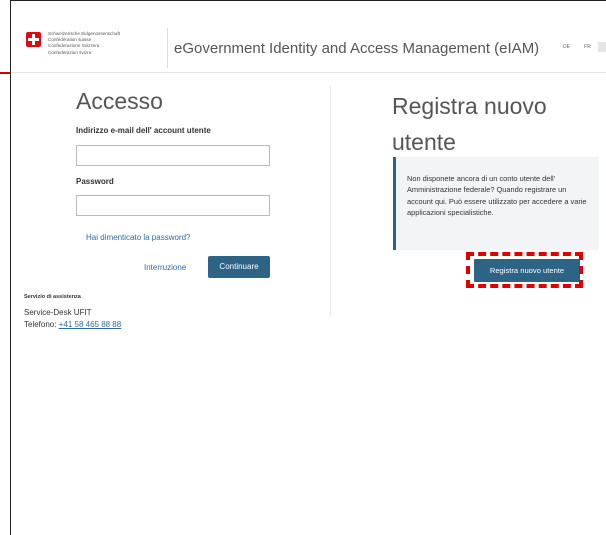 This screenshot has height=535, width=606. What do you see at coordinates (138, 237) in the screenshot?
I see `forgot-password-link: Hai dimenticato la password?` at bounding box center [138, 237].